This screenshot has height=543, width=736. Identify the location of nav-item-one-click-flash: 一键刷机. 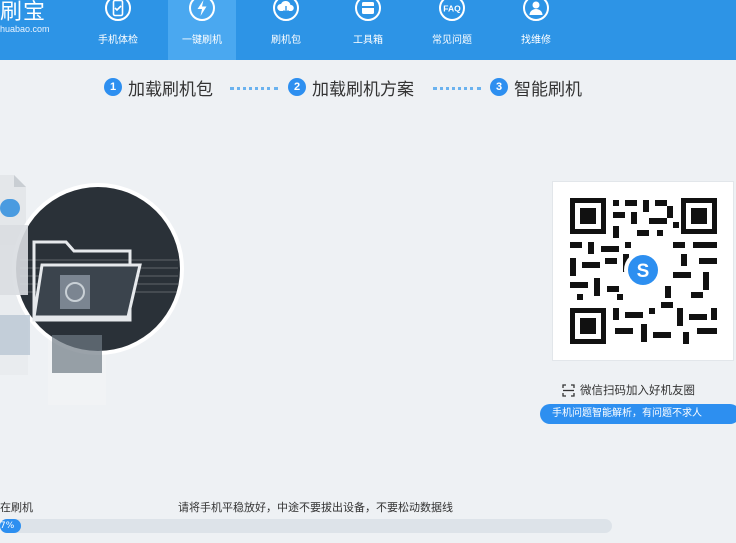
(202, 30).